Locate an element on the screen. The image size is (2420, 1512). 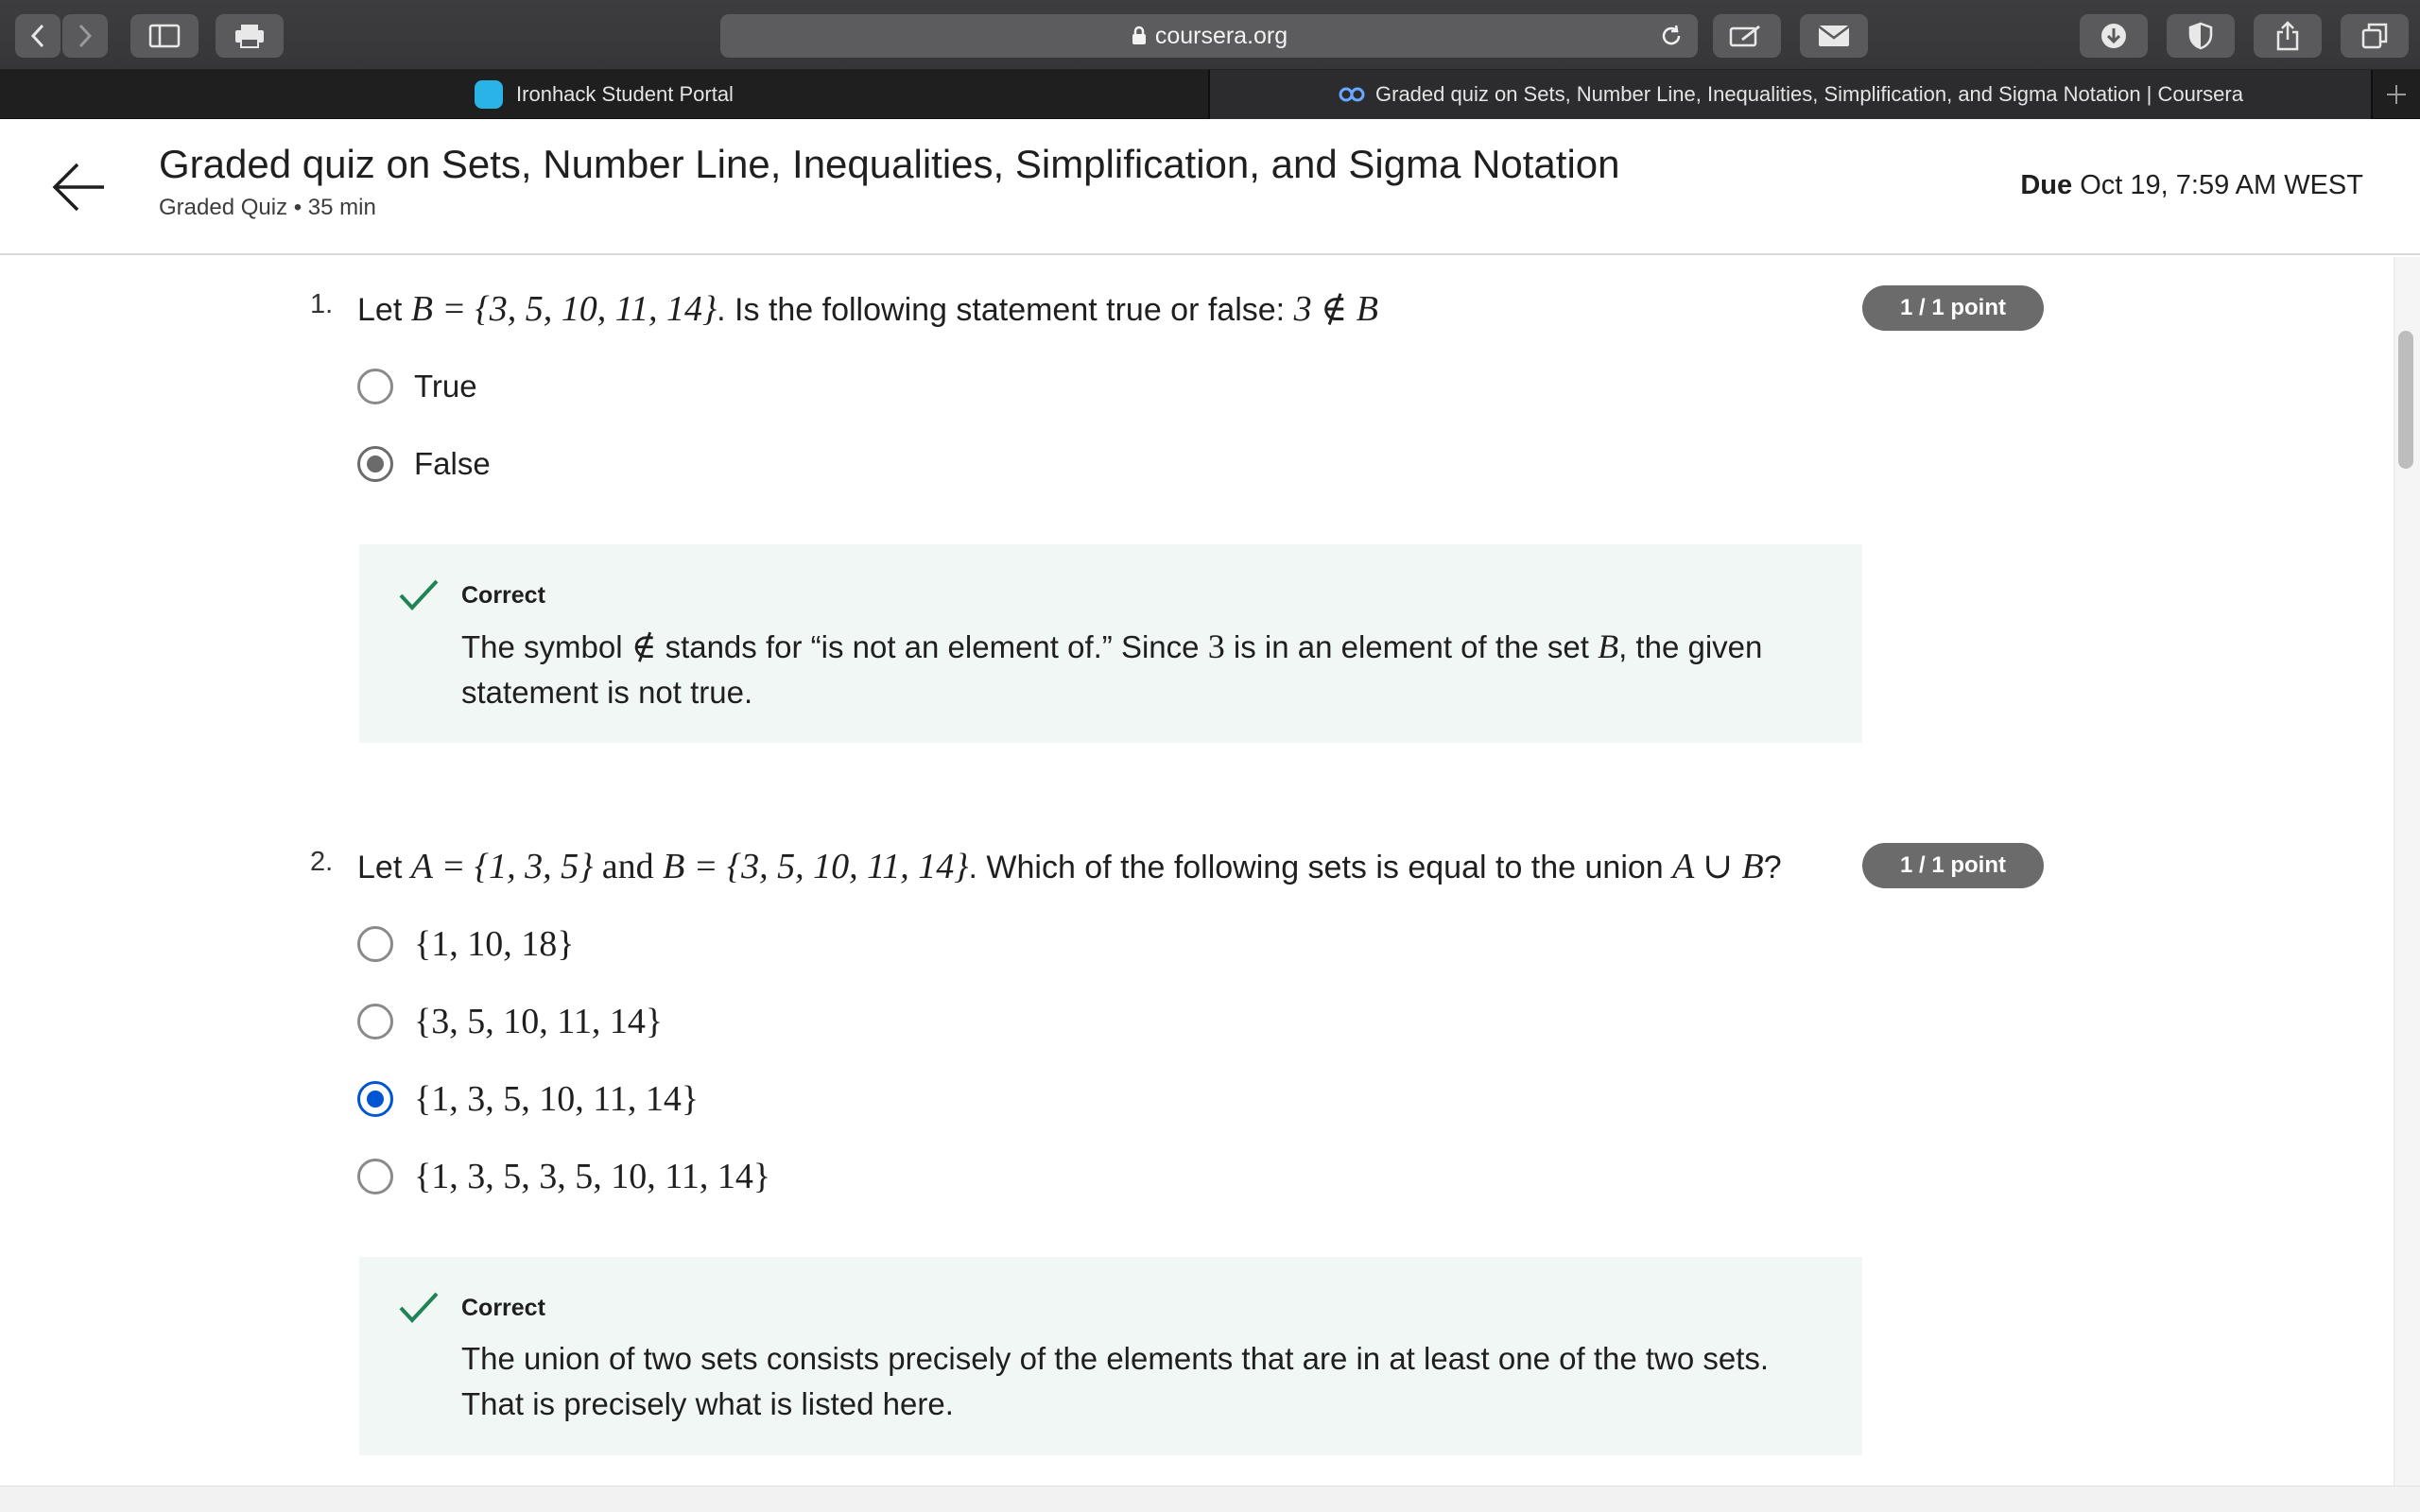
question-number: 1. is located at coordinates (322, 304).